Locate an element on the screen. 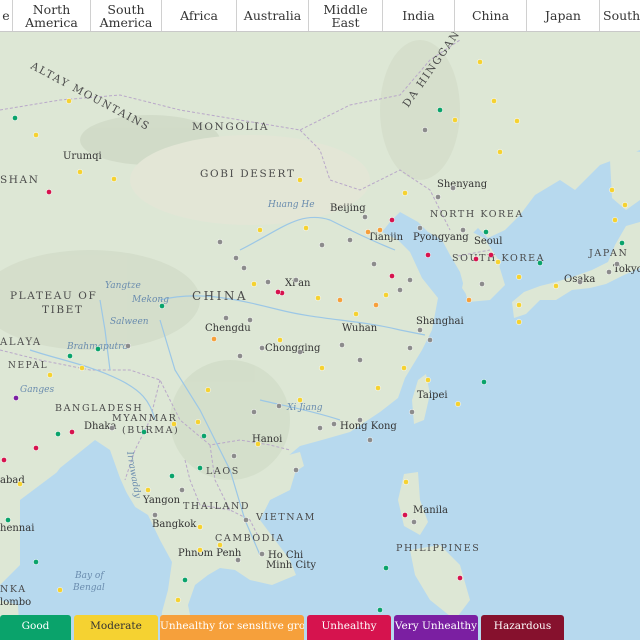 This screenshot has width=640, height=640. tab-south-america: South America is located at coordinates (126, 15).